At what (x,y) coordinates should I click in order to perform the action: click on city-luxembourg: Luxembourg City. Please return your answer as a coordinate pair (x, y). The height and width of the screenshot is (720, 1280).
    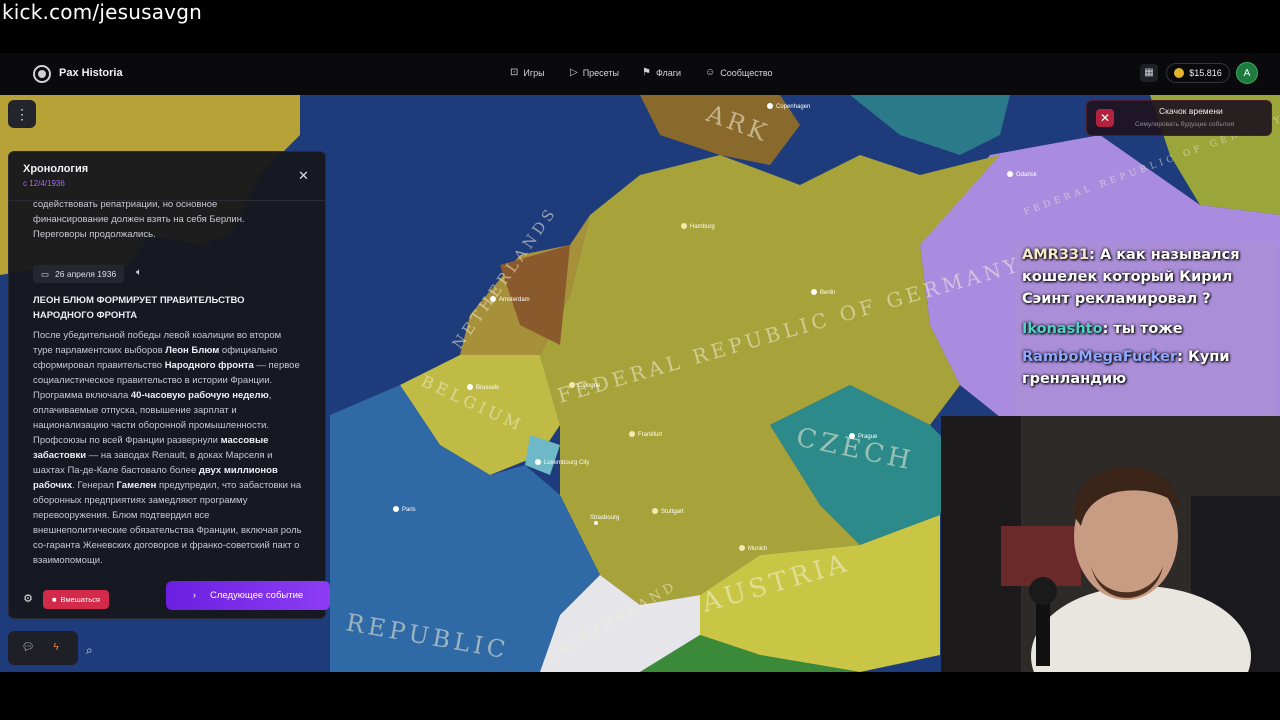
    Looking at the image, I should click on (566, 463).